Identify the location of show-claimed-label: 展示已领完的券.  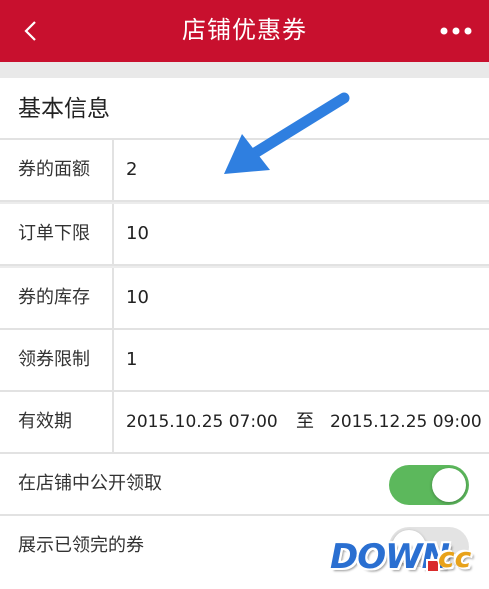
(81, 545).